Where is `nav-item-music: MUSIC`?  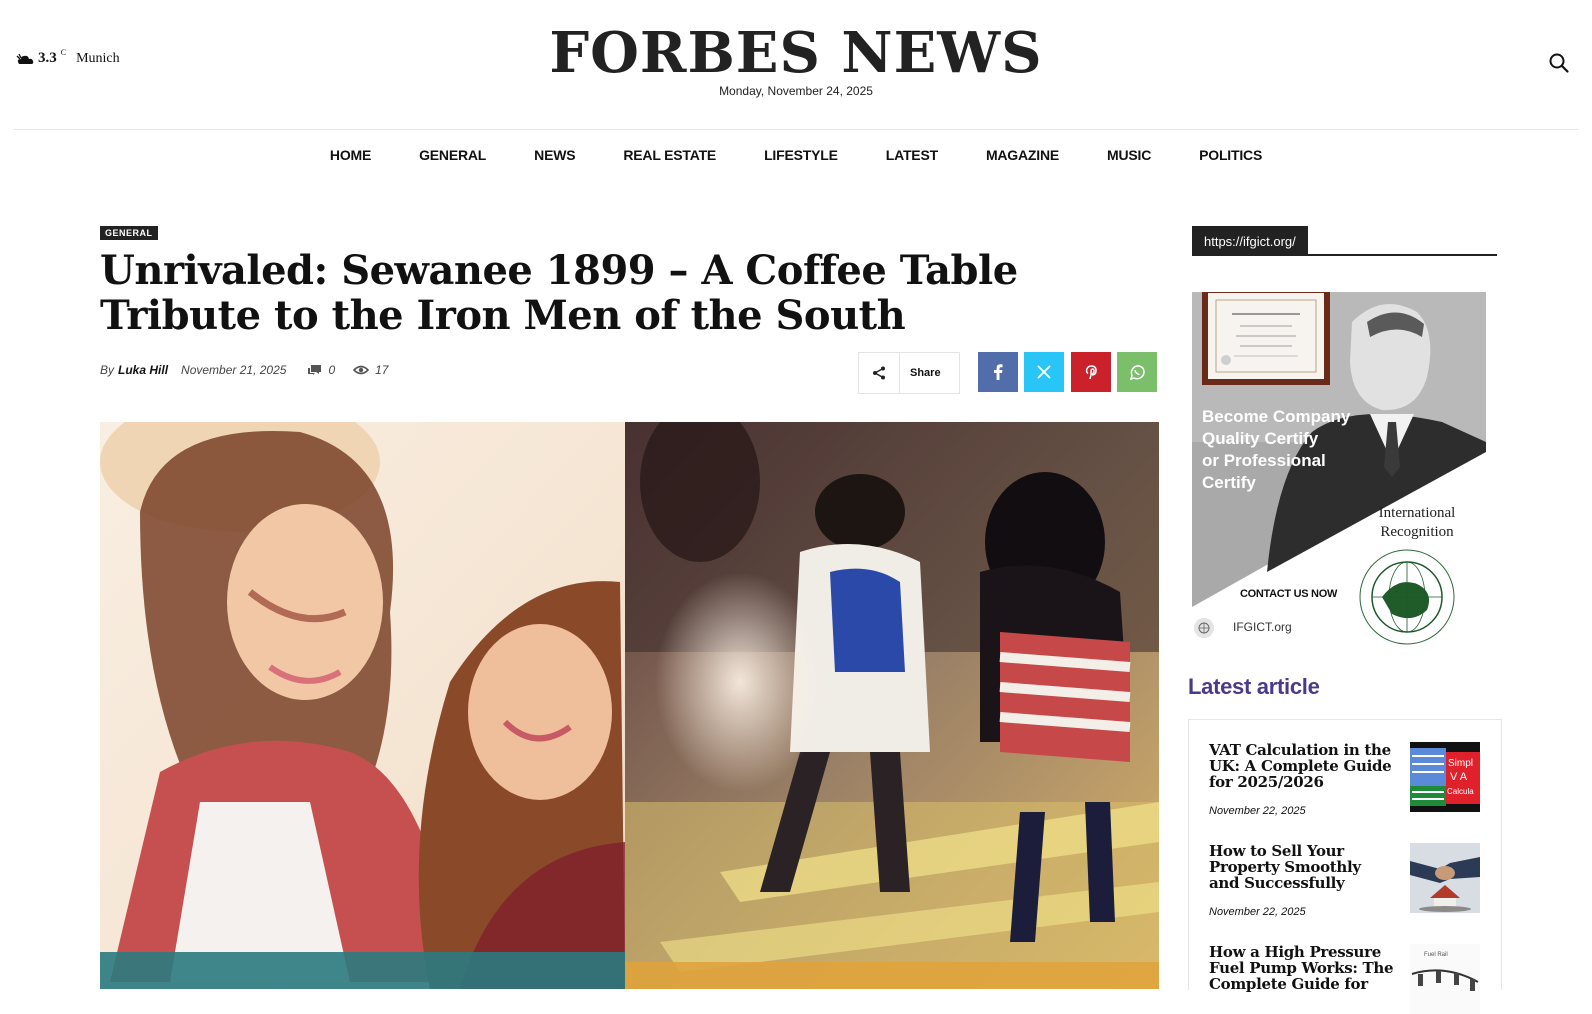
nav-item-music: MUSIC is located at coordinates (1129, 155).